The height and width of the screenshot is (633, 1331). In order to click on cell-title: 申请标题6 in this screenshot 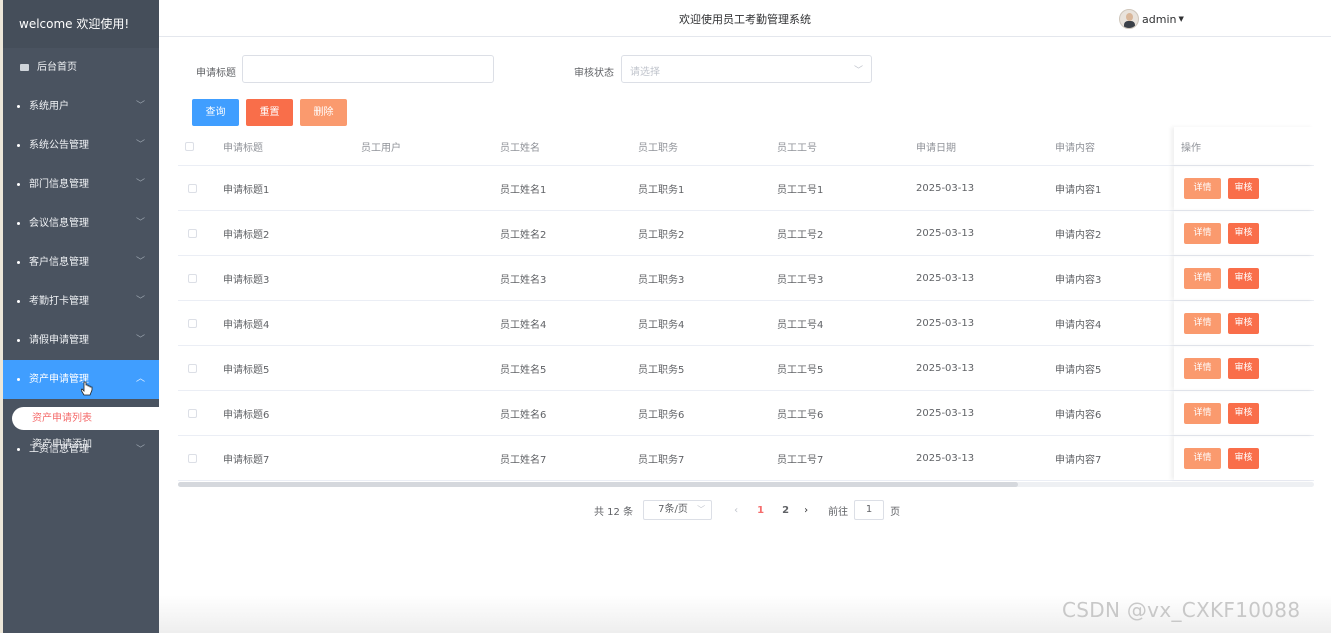, I will do `click(246, 415)`.